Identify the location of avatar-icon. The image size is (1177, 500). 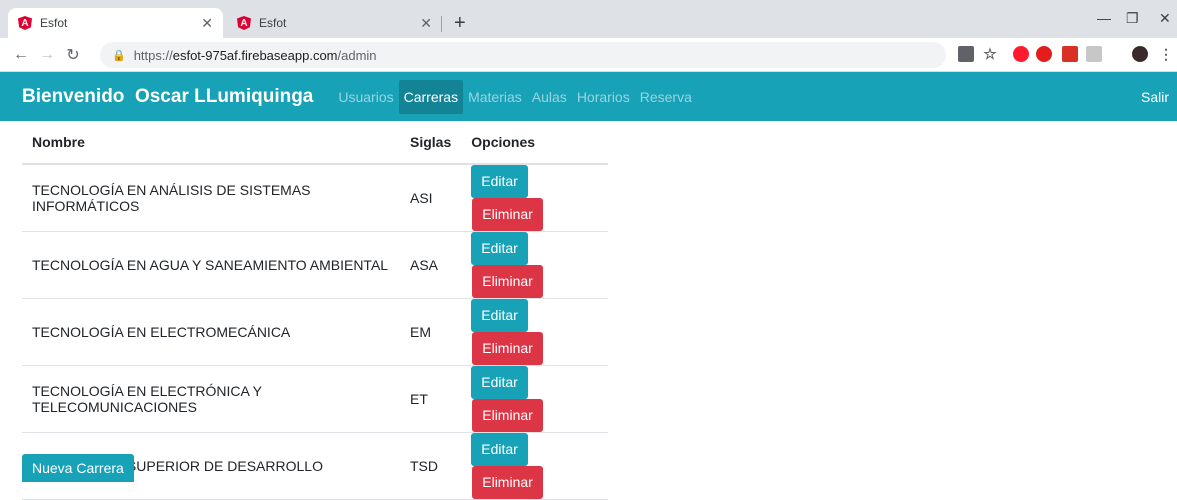
(1140, 54).